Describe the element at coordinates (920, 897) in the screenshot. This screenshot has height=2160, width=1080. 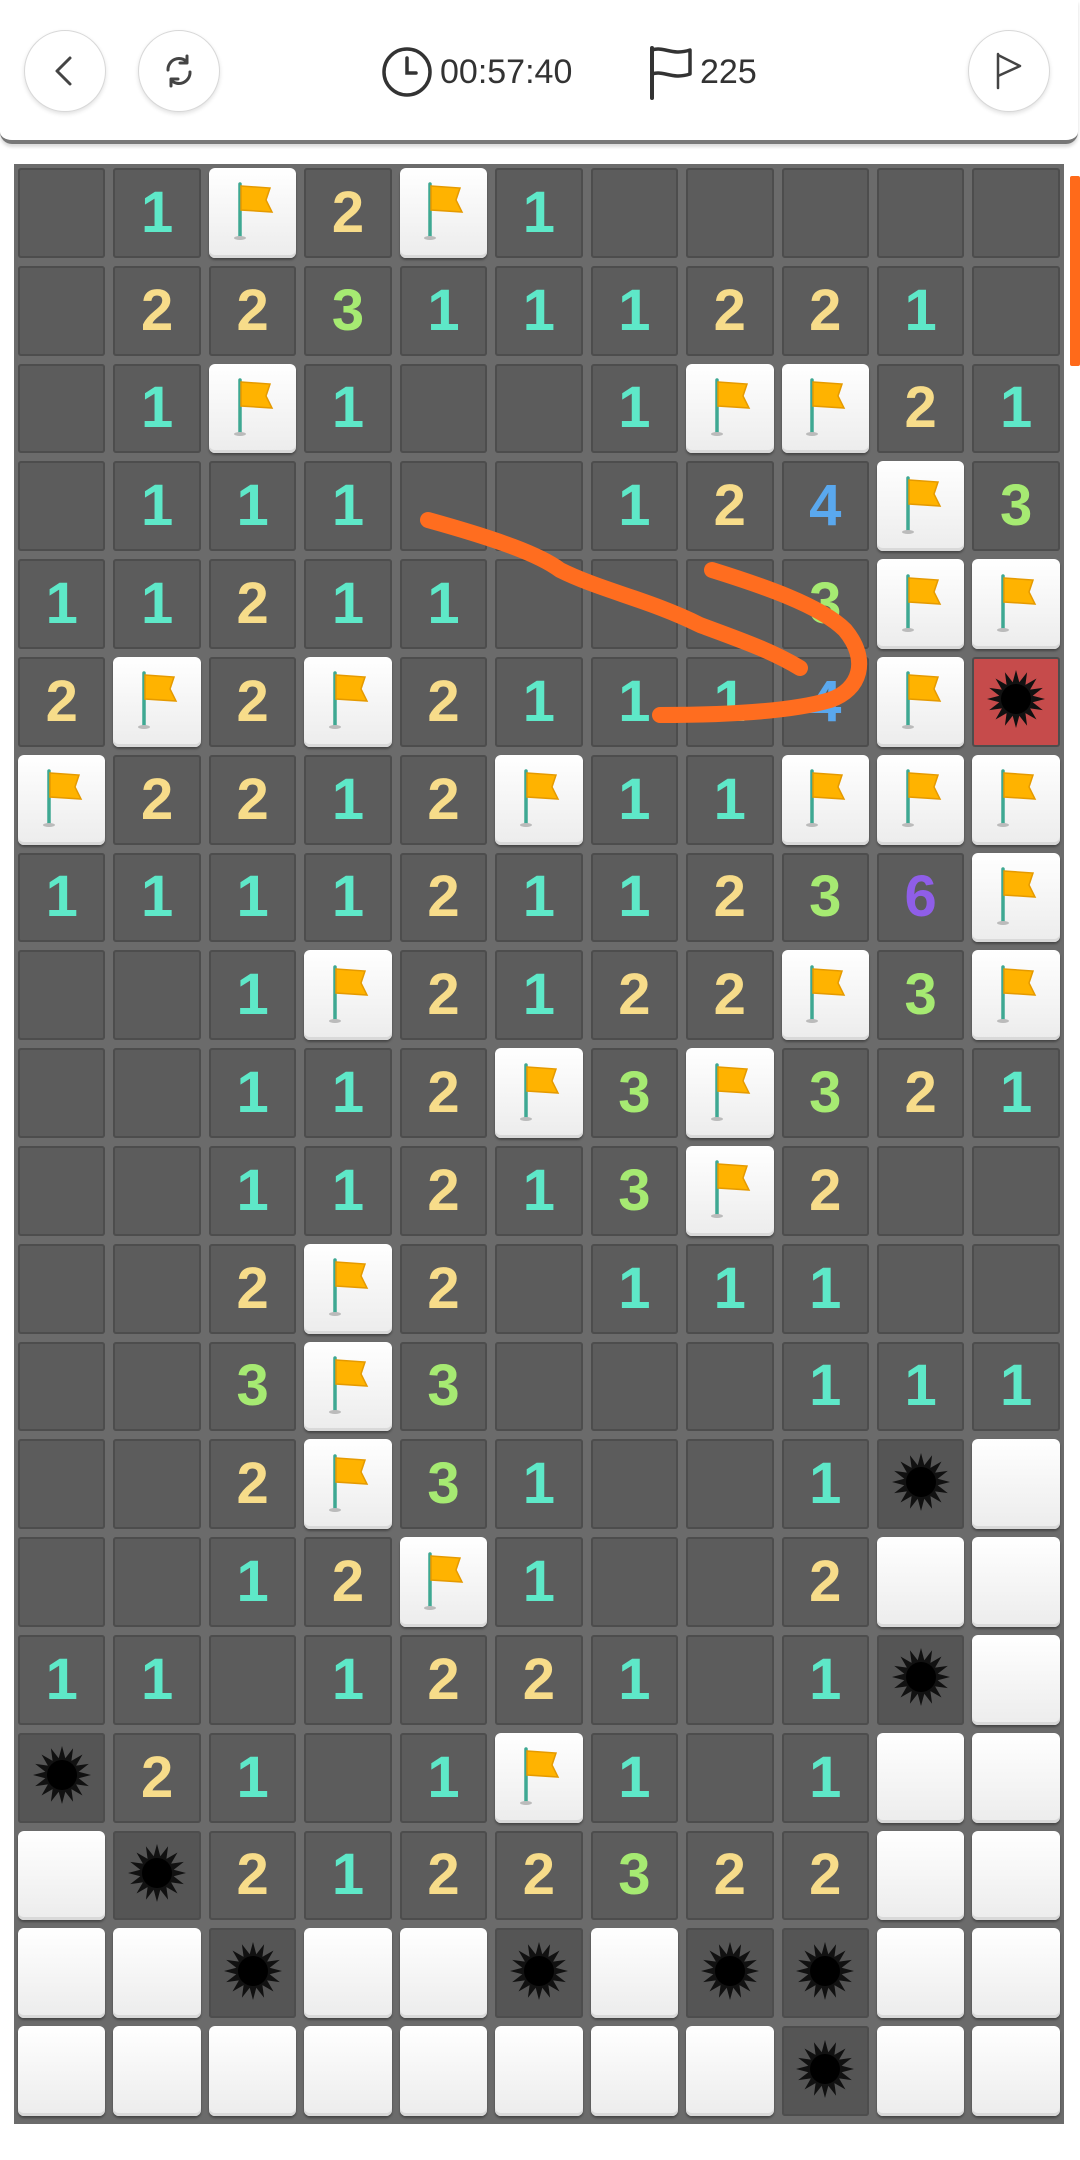
I see `number-cell: 6` at that location.